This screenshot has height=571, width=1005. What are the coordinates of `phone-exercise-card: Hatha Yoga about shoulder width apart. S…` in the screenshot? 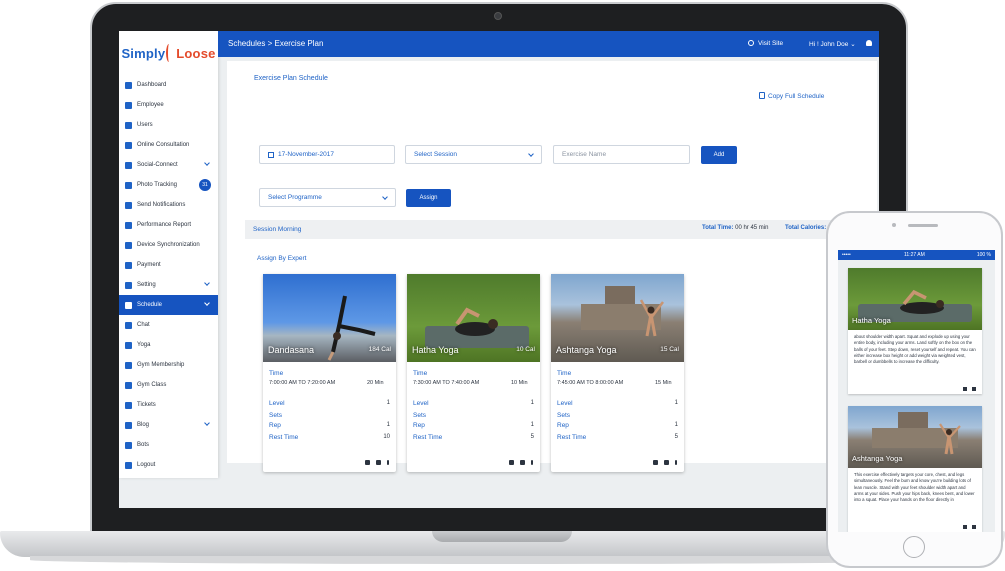 It's located at (915, 331).